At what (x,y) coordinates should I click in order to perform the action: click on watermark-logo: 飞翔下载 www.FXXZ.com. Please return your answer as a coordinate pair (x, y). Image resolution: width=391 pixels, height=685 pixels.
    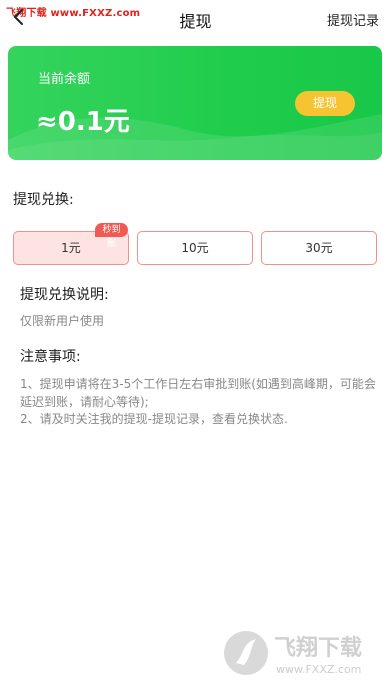
    Looking at the image, I should click on (293, 653).